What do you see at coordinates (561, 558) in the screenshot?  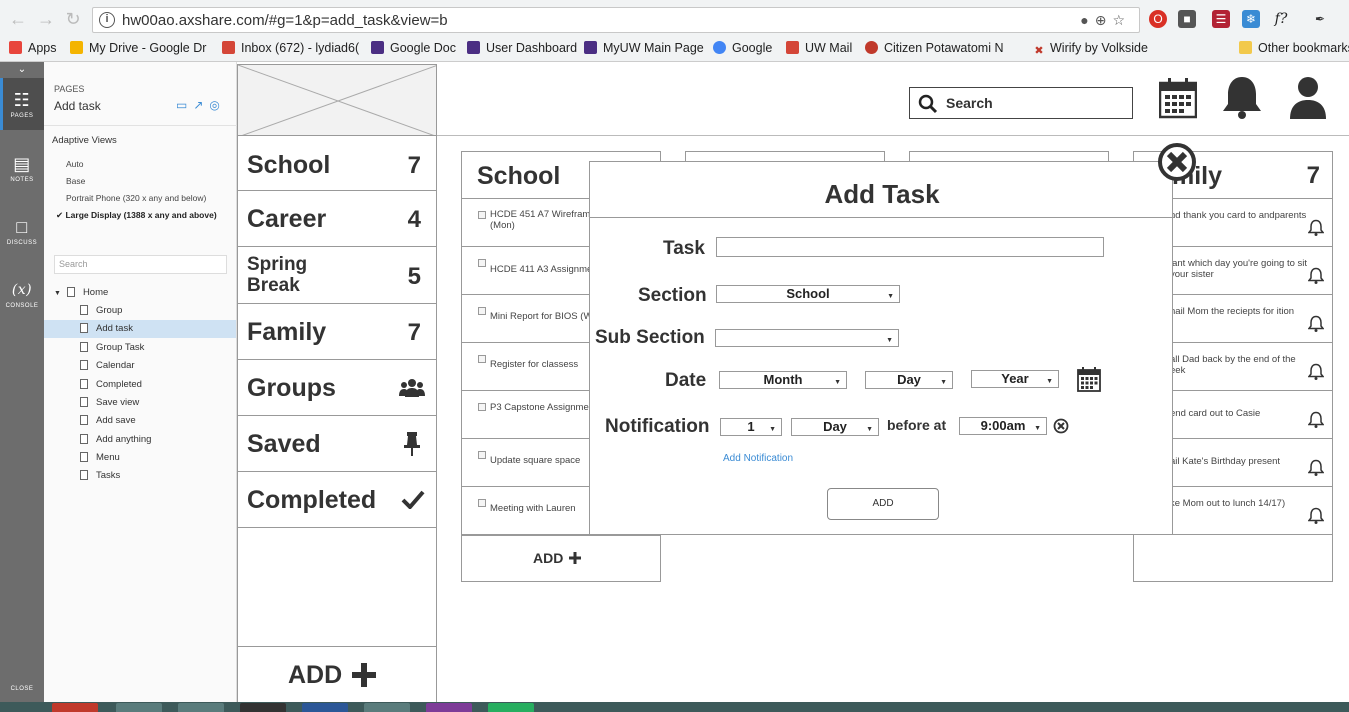 I see `column-add-button: ADD` at bounding box center [561, 558].